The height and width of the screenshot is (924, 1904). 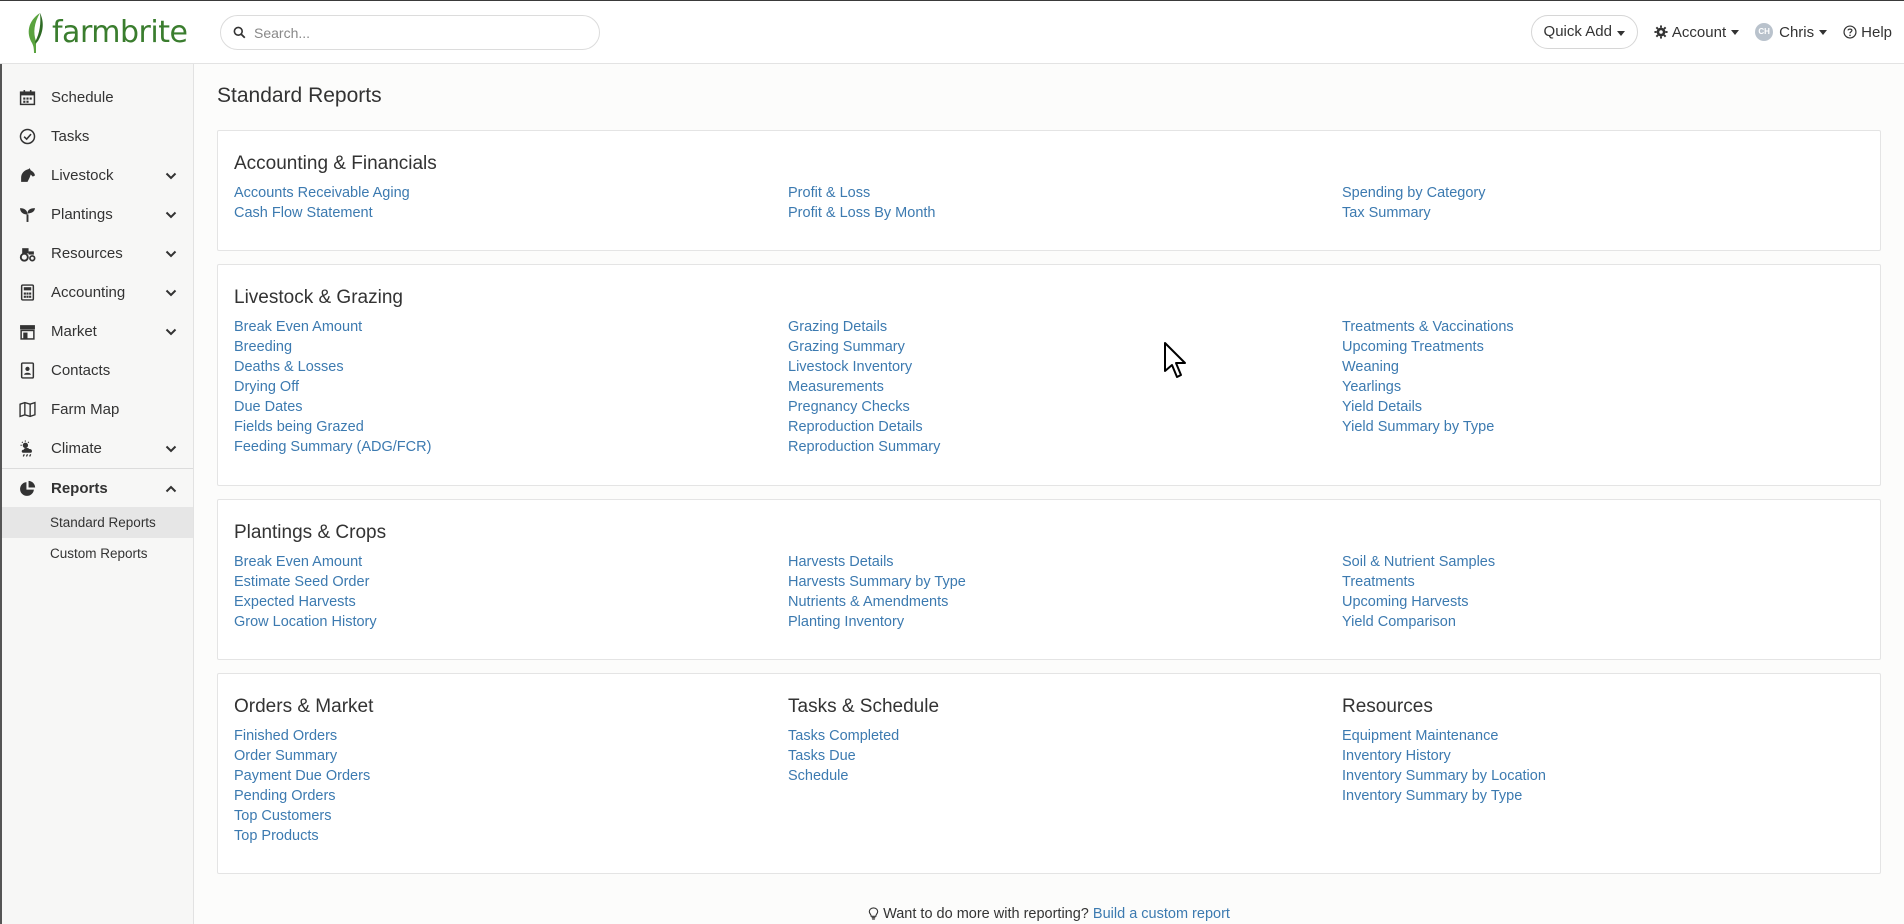 I want to click on sidebar-item-livestock: Livestock, so click(x=97, y=175).